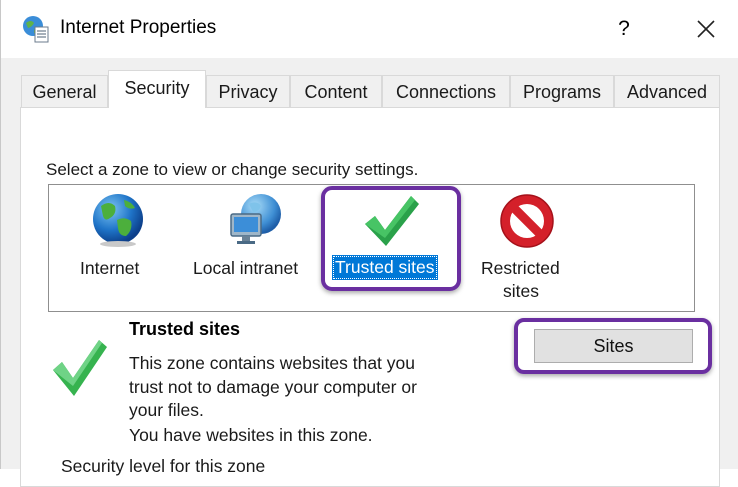 This screenshot has width=738, height=487. I want to click on tab-connections: Connections, so click(446, 91).